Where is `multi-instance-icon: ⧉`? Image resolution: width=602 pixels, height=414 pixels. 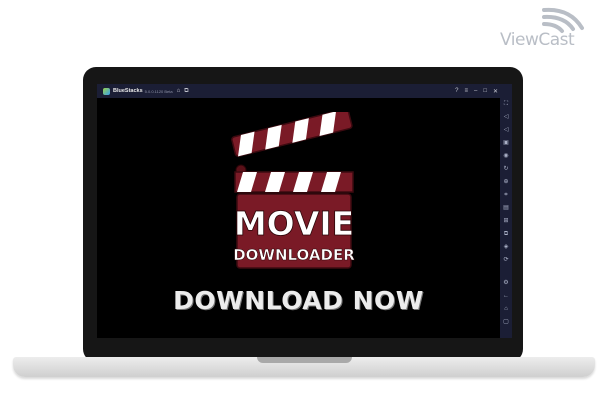 multi-instance-icon: ⧉ is located at coordinates (186, 91).